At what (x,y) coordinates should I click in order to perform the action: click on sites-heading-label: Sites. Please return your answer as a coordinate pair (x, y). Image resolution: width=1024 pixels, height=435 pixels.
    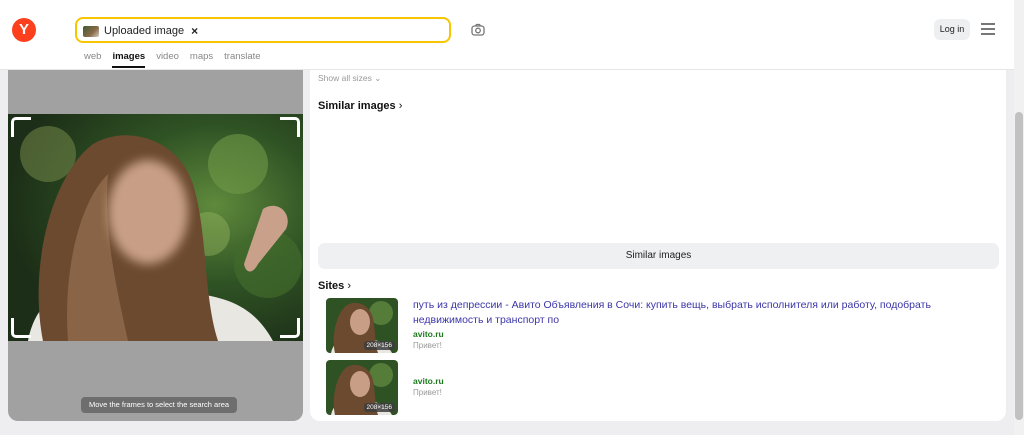
    Looking at the image, I should click on (331, 286).